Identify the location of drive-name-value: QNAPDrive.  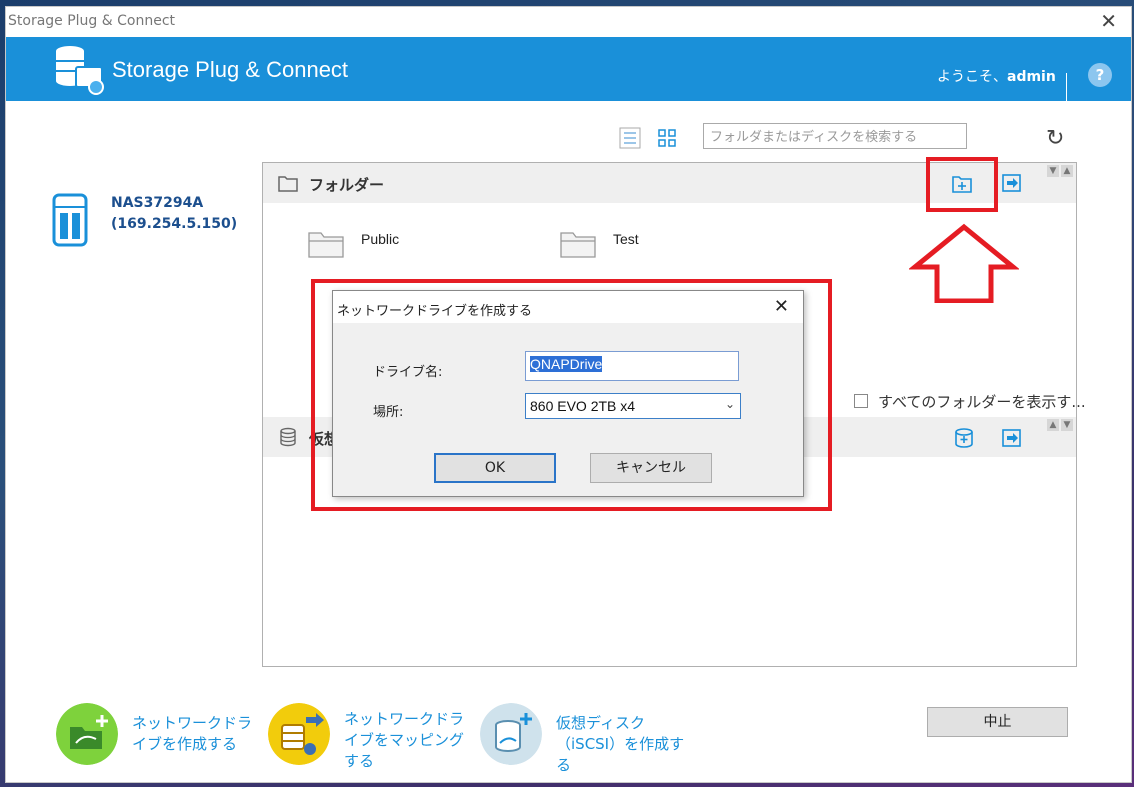
(566, 364).